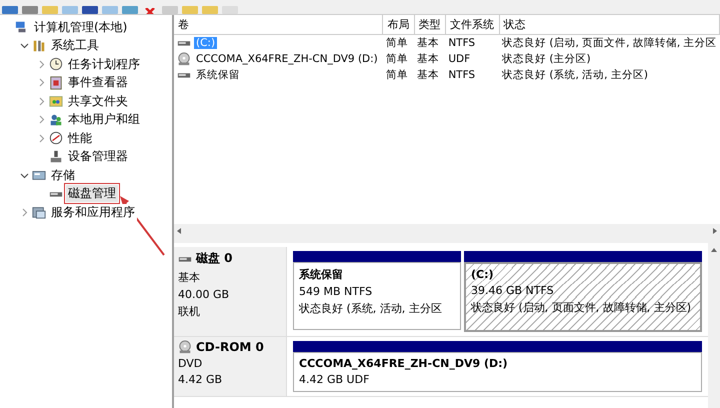 Image resolution: width=720 pixels, height=408 pixels. Describe the element at coordinates (714, 325) in the screenshot. I see `vertical-scrollbar` at that location.